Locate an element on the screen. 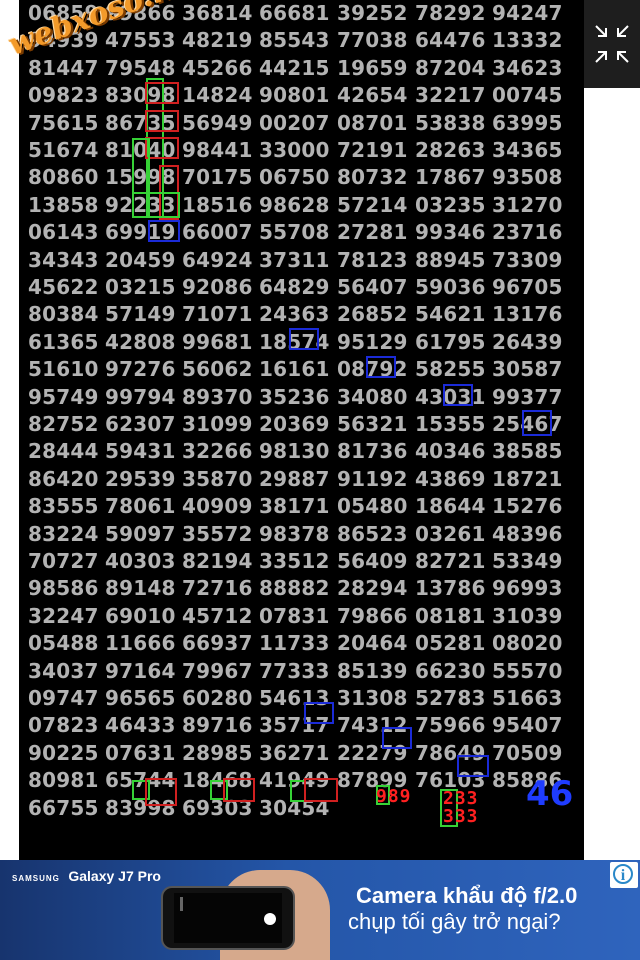 The image size is (640, 960). number-cell: 66230 is located at coordinates (450, 670).